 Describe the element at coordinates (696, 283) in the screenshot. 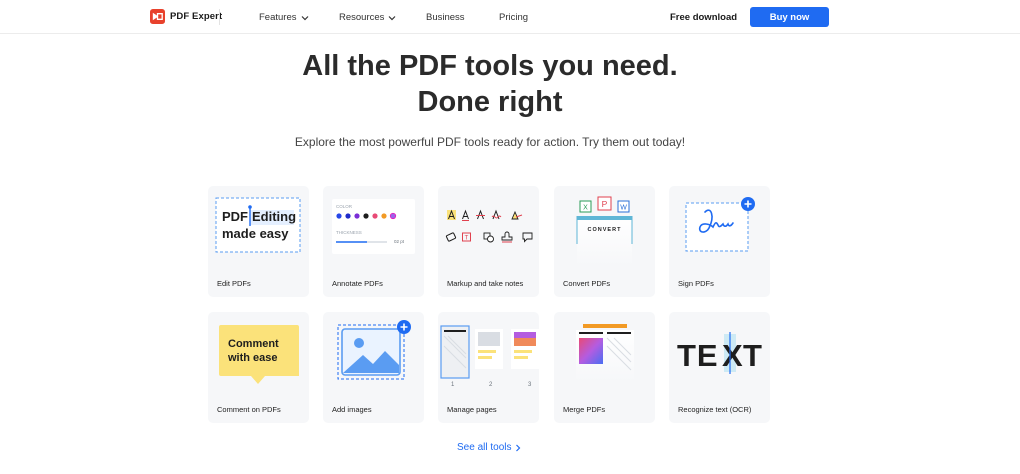

I see `tool-label: Sign PDFs` at that location.